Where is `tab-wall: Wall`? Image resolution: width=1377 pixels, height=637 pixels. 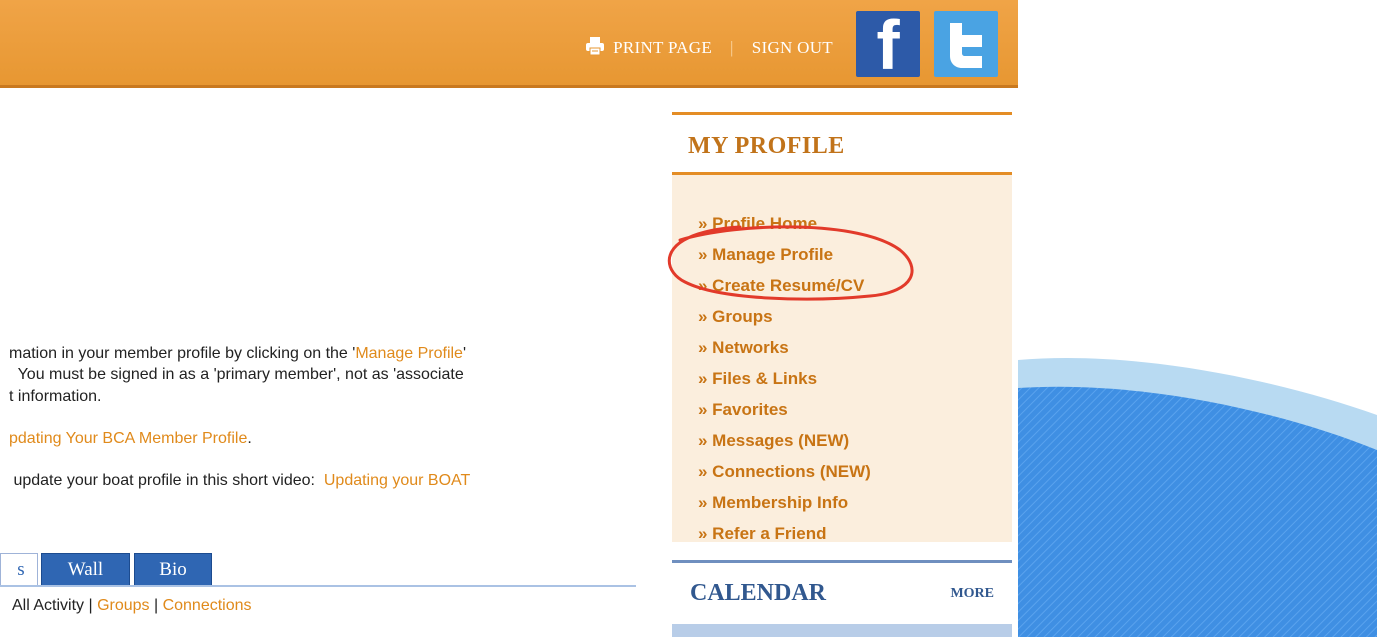 tab-wall: Wall is located at coordinates (85, 569).